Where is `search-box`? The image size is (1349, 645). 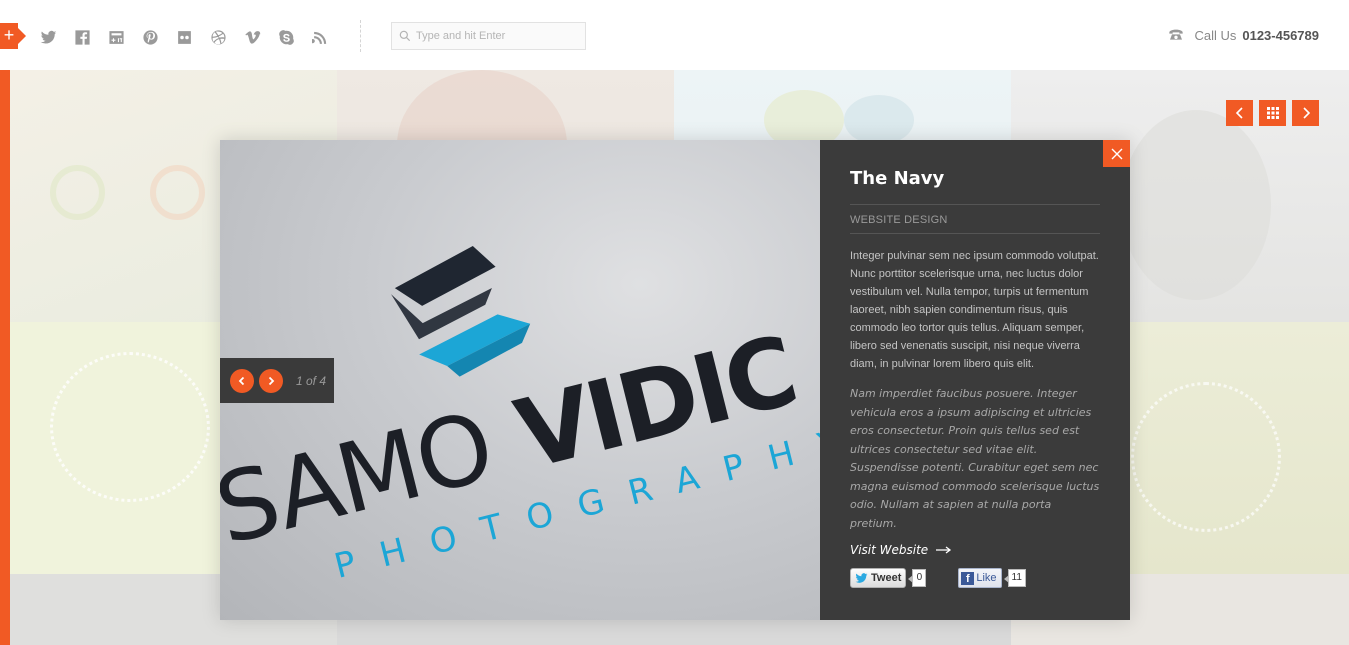 search-box is located at coordinates (488, 36).